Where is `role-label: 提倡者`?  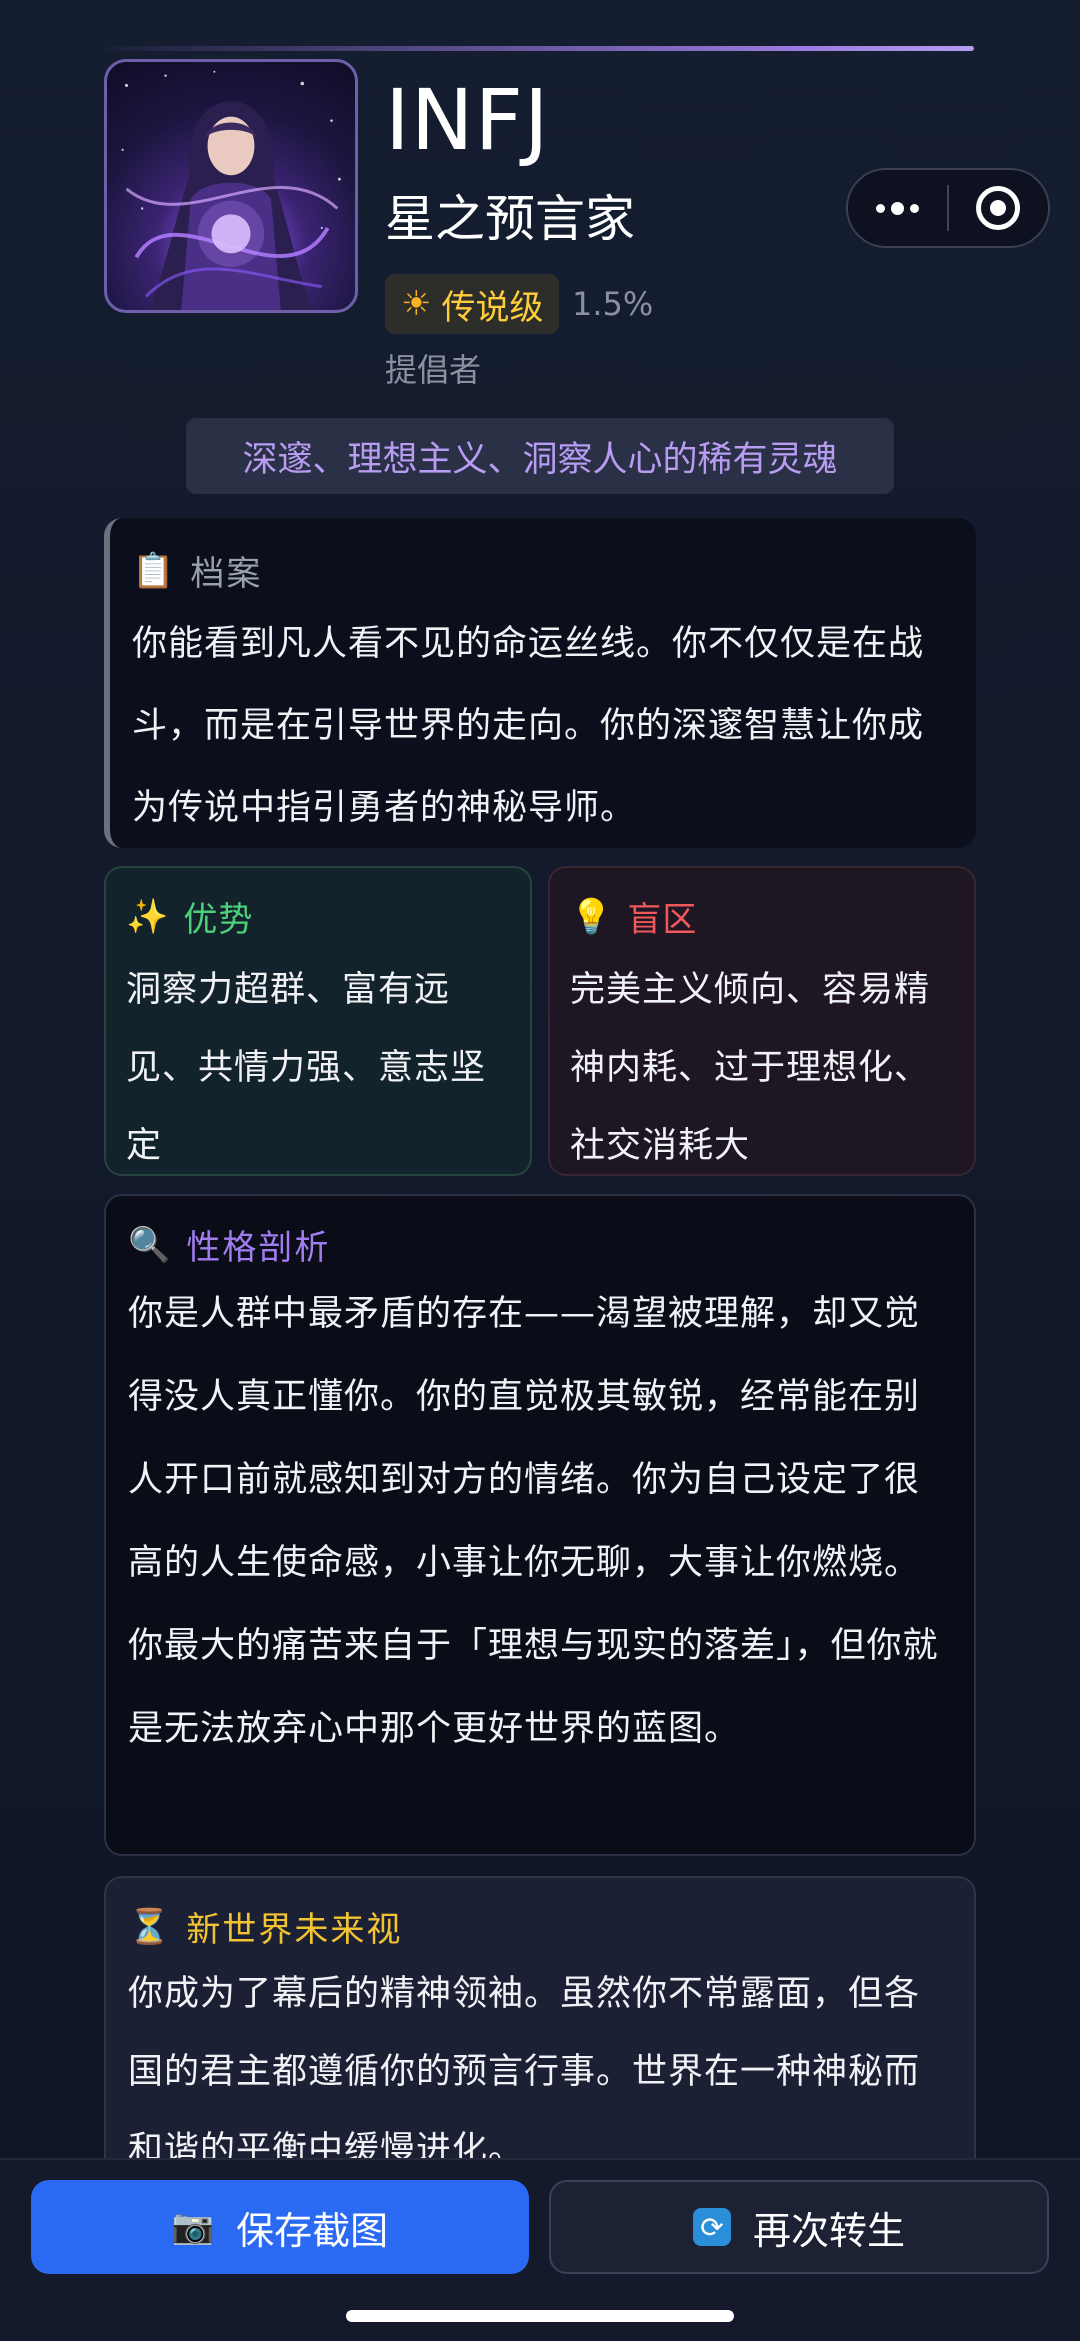
role-label: 提倡者 is located at coordinates (433, 370).